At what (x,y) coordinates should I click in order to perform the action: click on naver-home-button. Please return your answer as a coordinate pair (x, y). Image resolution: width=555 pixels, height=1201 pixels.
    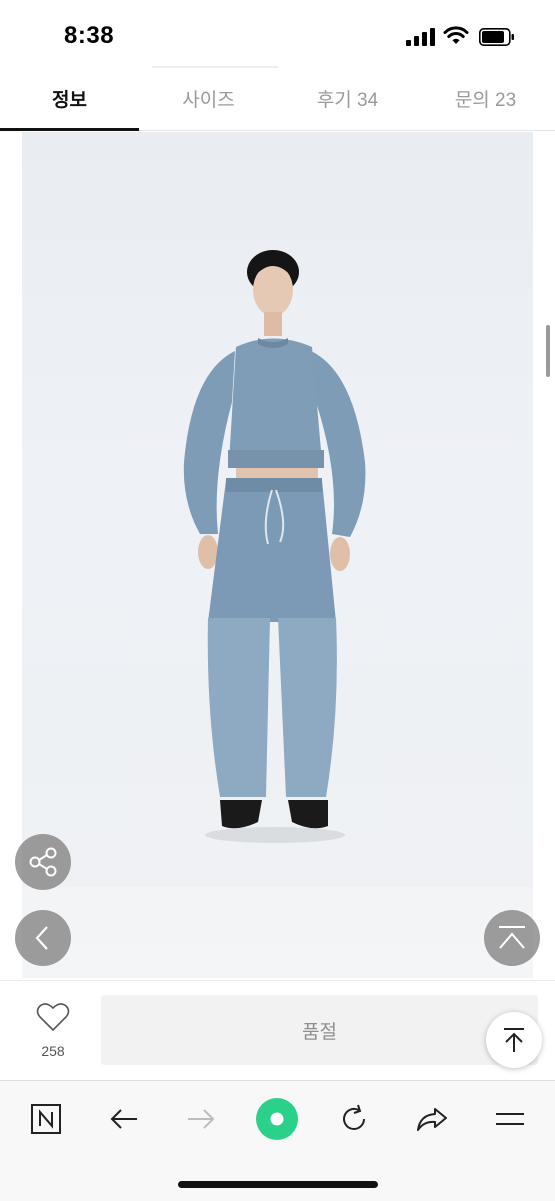
    Looking at the image, I should click on (46, 1119).